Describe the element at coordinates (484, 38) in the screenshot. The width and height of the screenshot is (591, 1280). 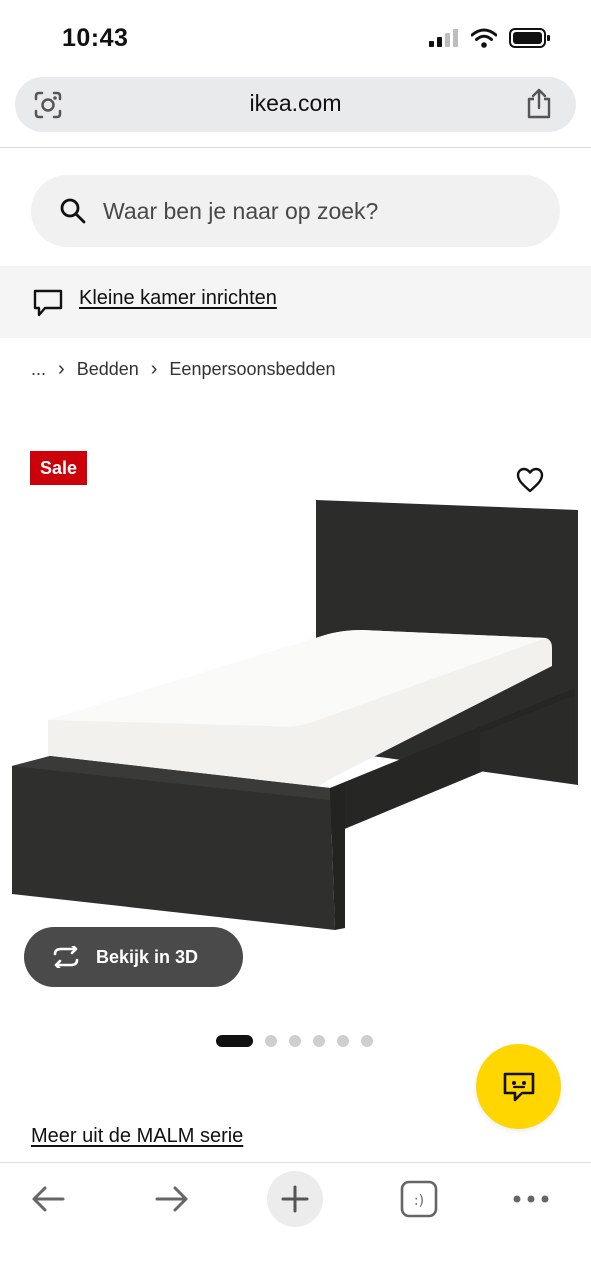
I see `wifi-icon` at that location.